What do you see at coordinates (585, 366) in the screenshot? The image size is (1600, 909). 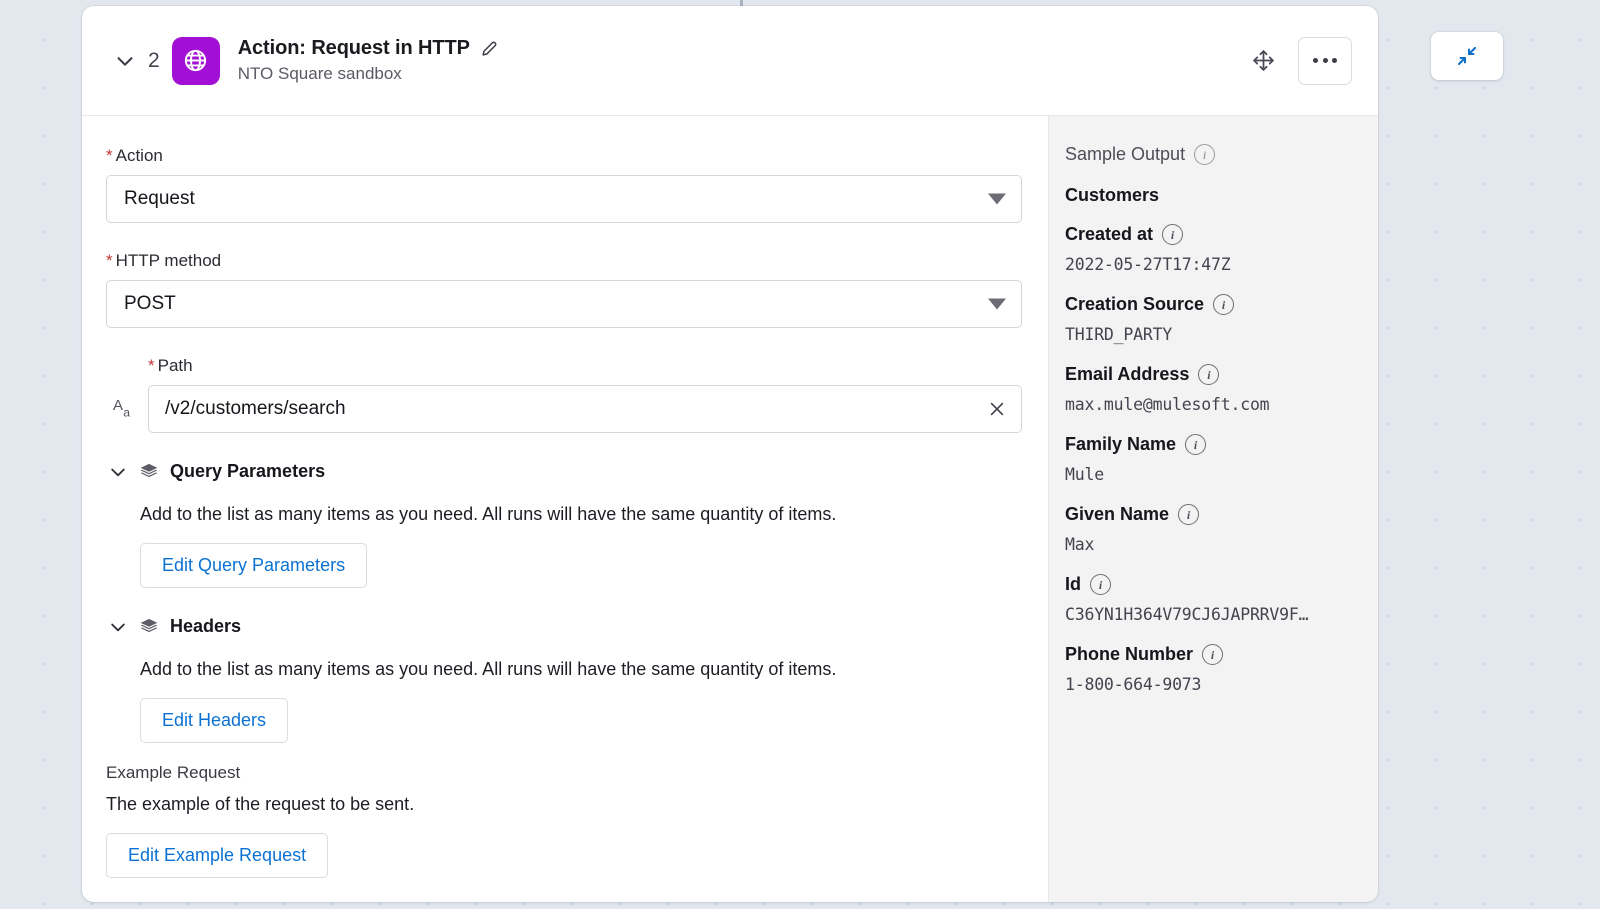 I see `path-label: * Path` at bounding box center [585, 366].